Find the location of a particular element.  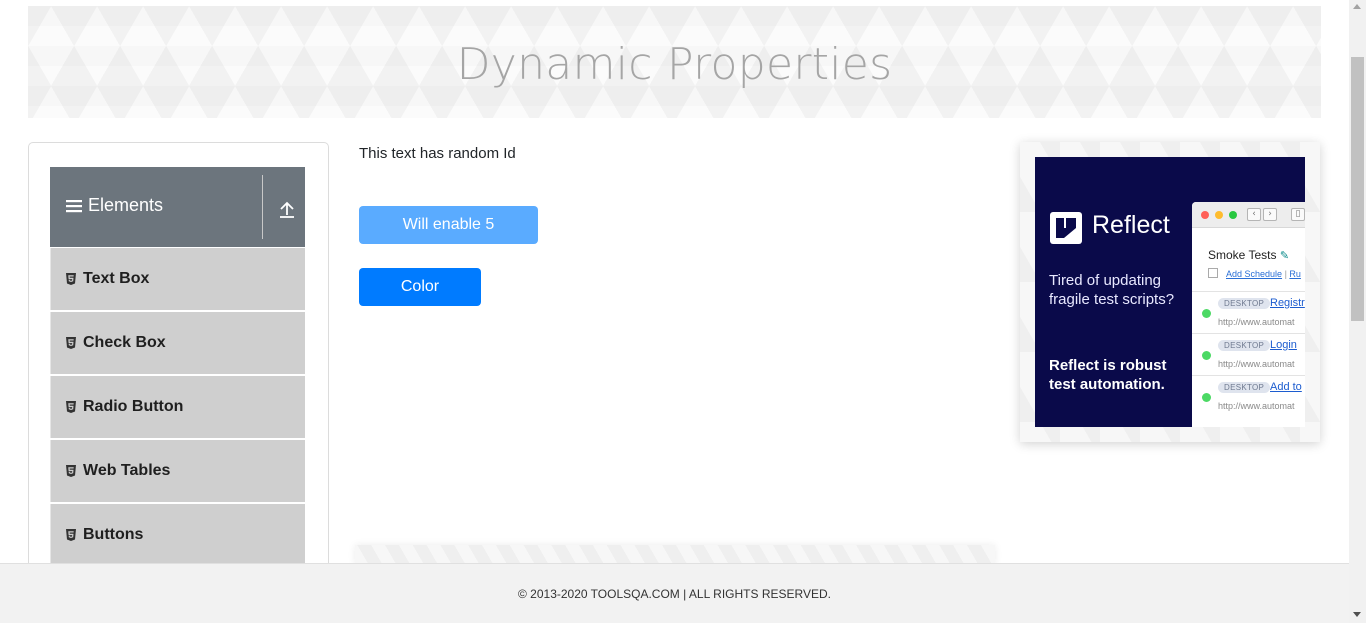

ad-brand: Reflect is located at coordinates (1131, 225).